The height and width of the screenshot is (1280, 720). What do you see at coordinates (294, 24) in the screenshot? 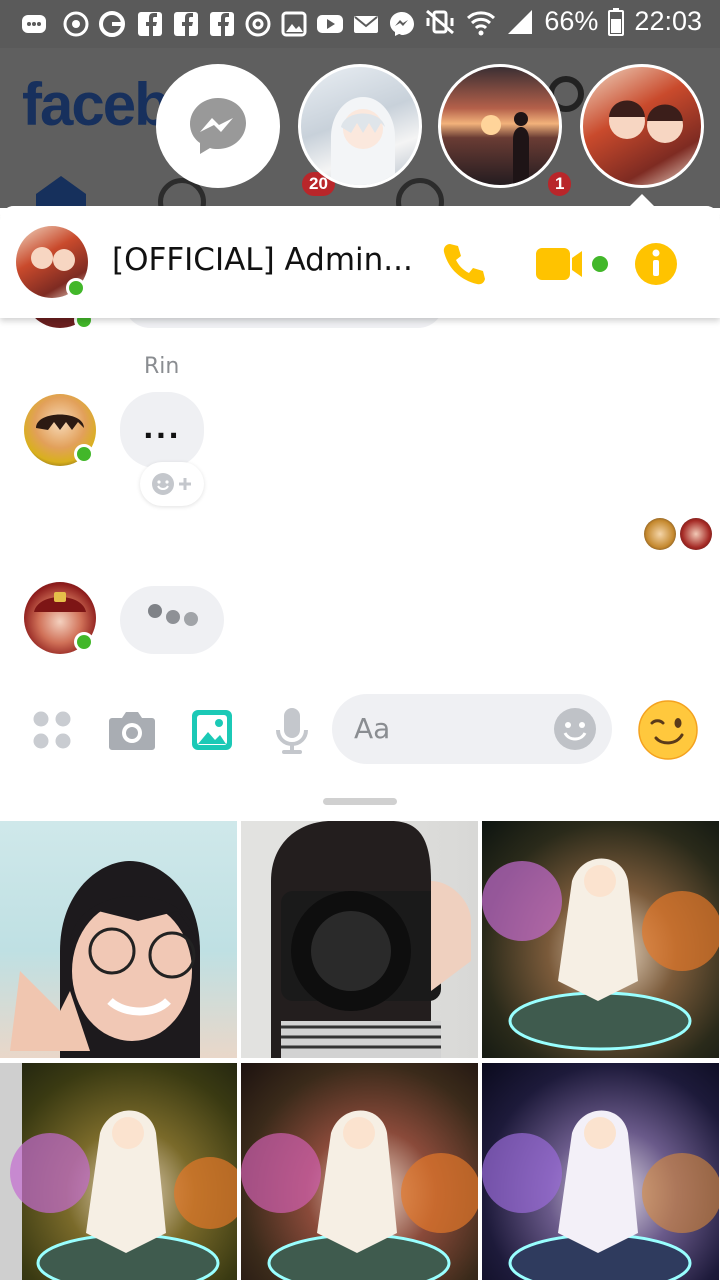
I see `gallery-notification-icon` at bounding box center [294, 24].